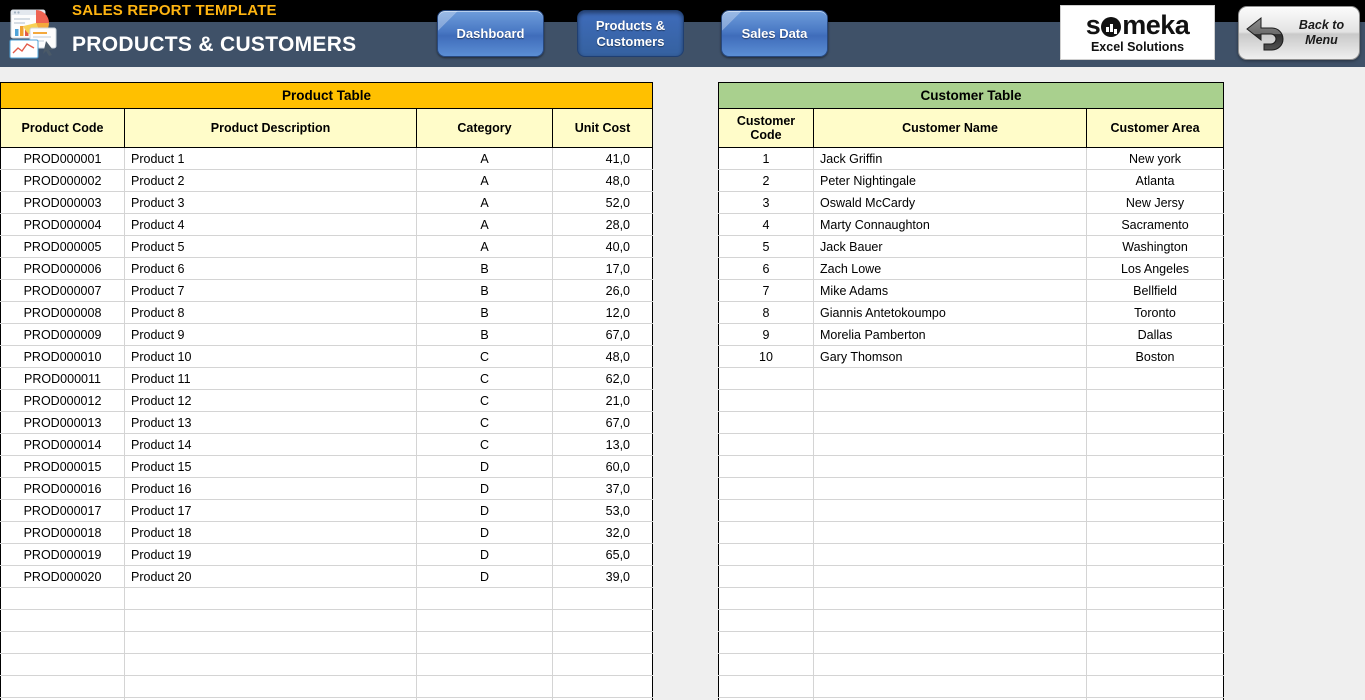 Image resolution: width=1365 pixels, height=700 pixels. Describe the element at coordinates (327, 422) in the screenshot. I see `table-row: PROD000013 Product 13 C 67,0` at that location.